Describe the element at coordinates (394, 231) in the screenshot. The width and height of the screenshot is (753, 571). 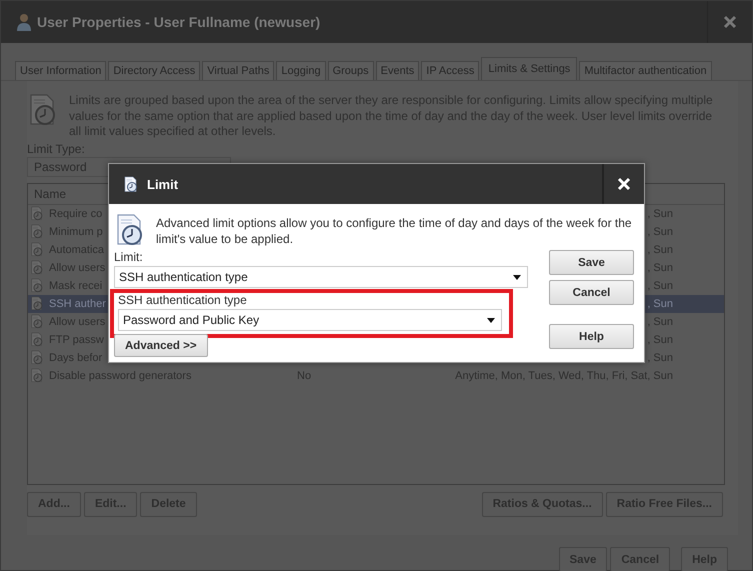
I see `dialog-description: Advanced limit options allow you to configure the time of day and days of the week for the limit's value to be applied.` at that location.